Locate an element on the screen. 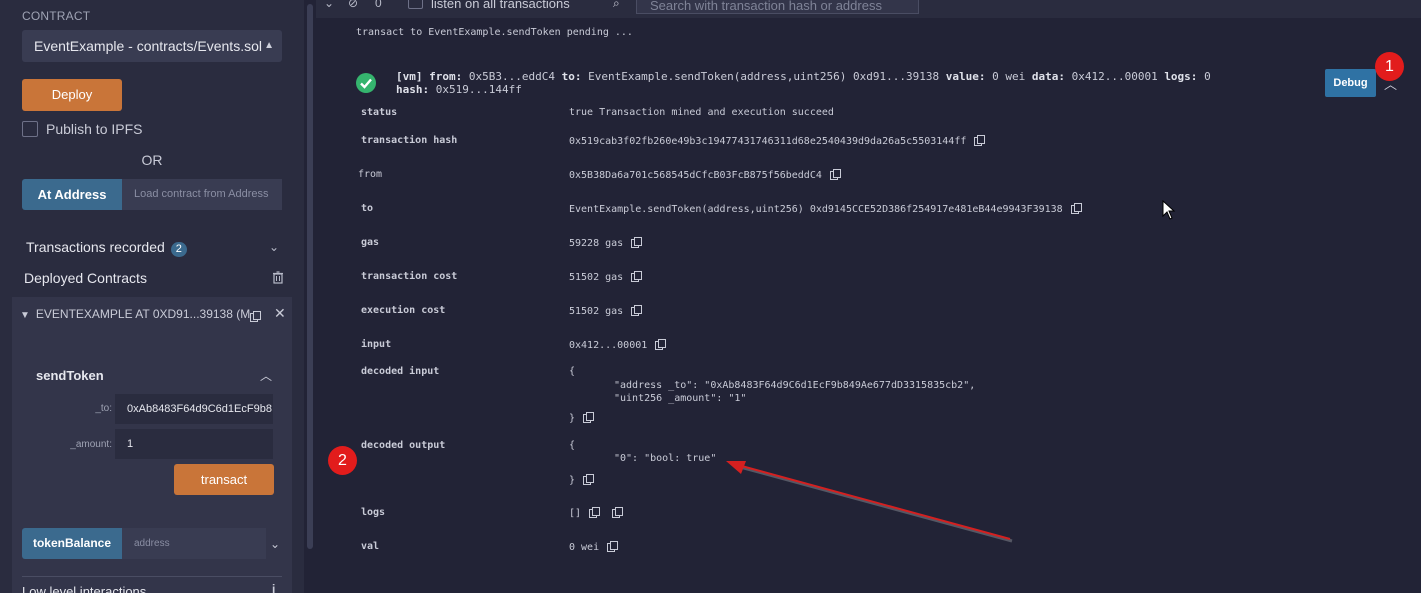 This screenshot has width=1421, height=593. logs-key: logs is located at coordinates (373, 512).